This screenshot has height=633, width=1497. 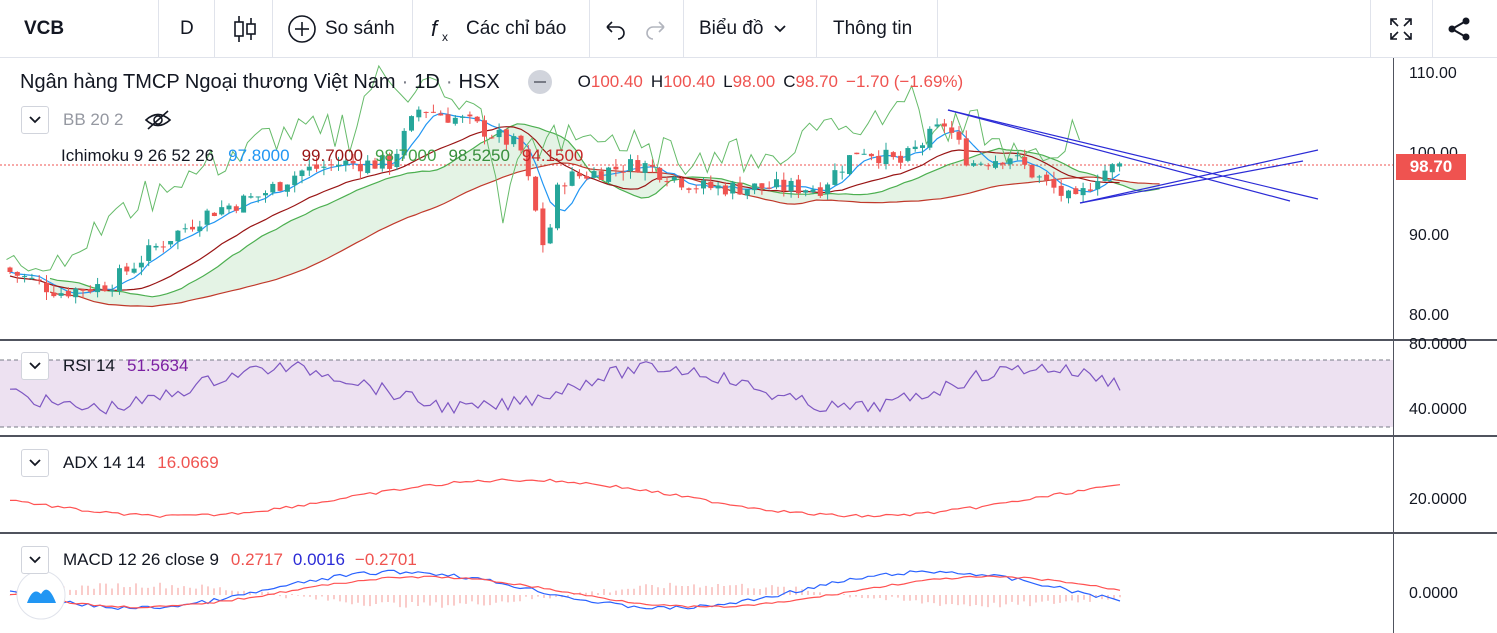 What do you see at coordinates (615, 28) in the screenshot?
I see `undo-button` at bounding box center [615, 28].